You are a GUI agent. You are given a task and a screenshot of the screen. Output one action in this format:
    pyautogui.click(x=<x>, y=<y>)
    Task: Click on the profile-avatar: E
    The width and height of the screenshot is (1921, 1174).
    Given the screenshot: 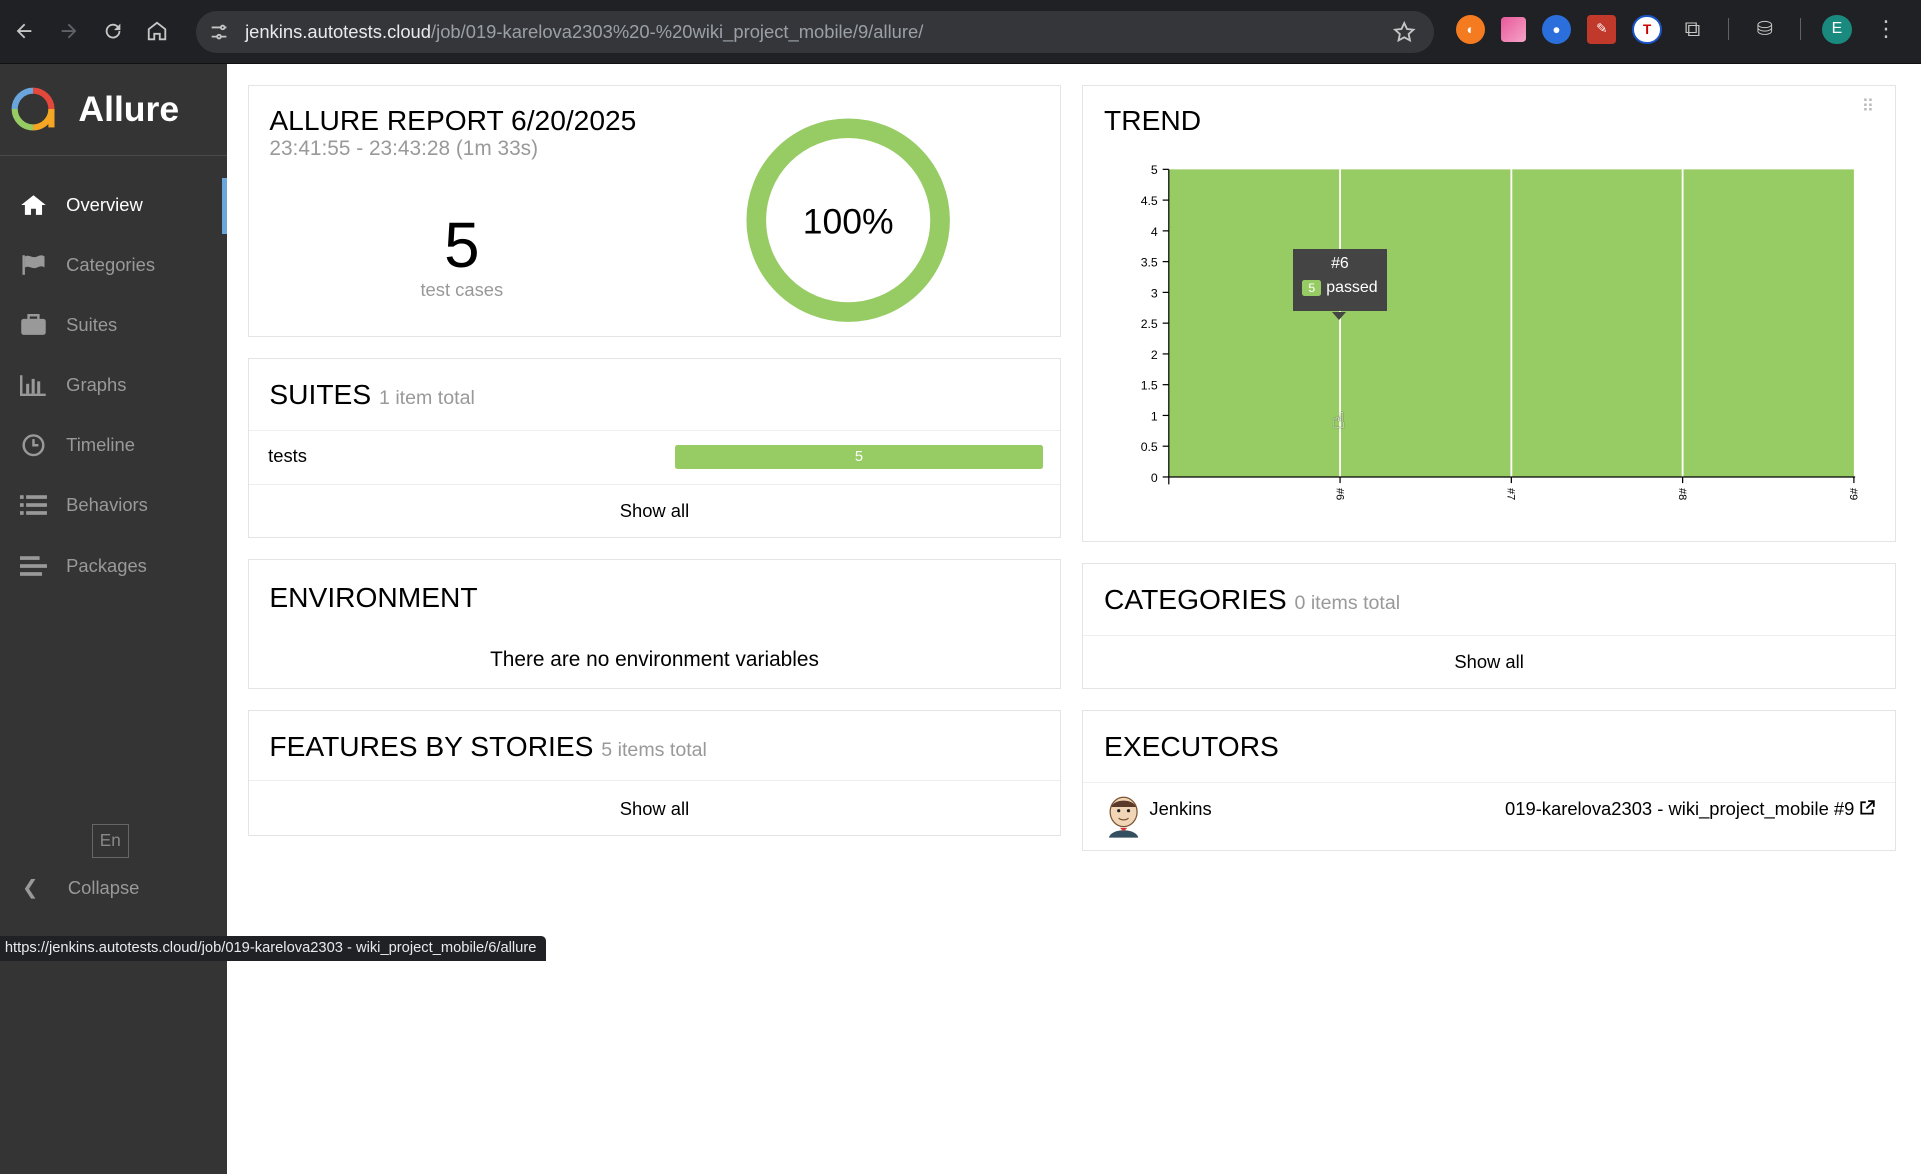 What is the action you would take?
    pyautogui.click(x=1837, y=29)
    